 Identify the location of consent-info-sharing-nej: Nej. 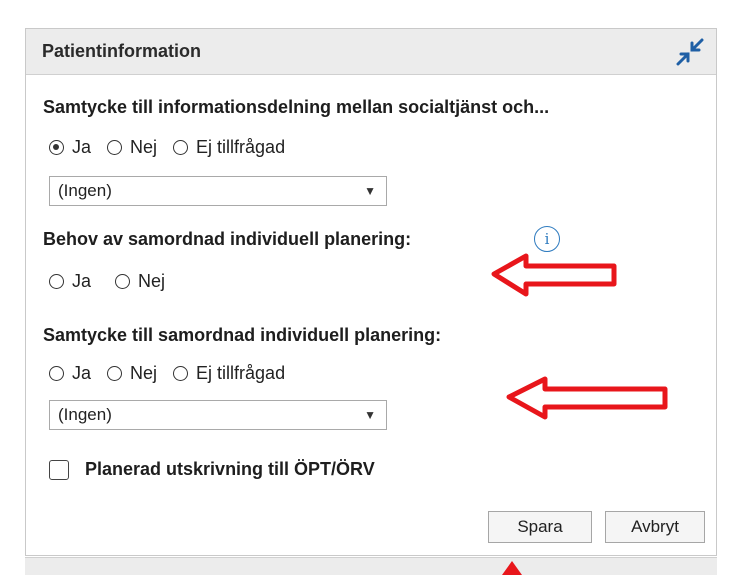
(132, 147).